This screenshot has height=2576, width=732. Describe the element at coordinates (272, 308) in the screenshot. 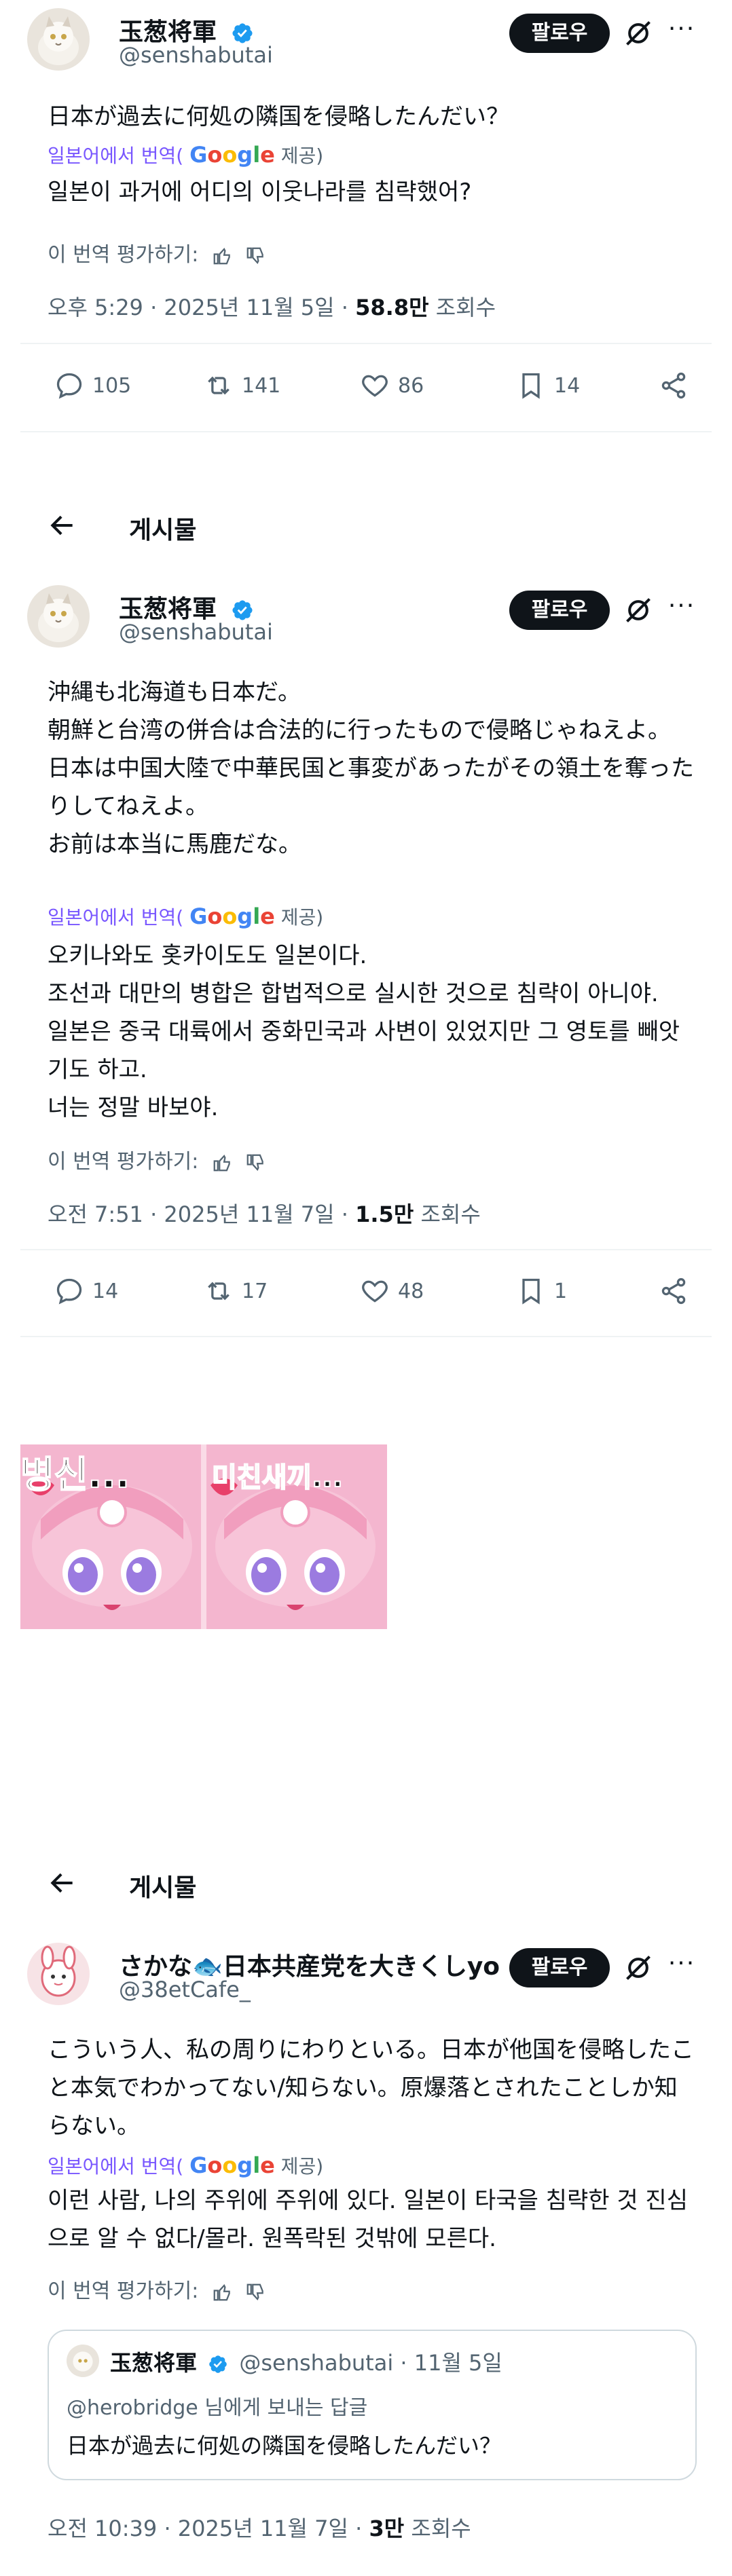

I see `tweet-meta: 오후 5:29 · 2025년 11월 5일 · 58.8만 조회수` at that location.